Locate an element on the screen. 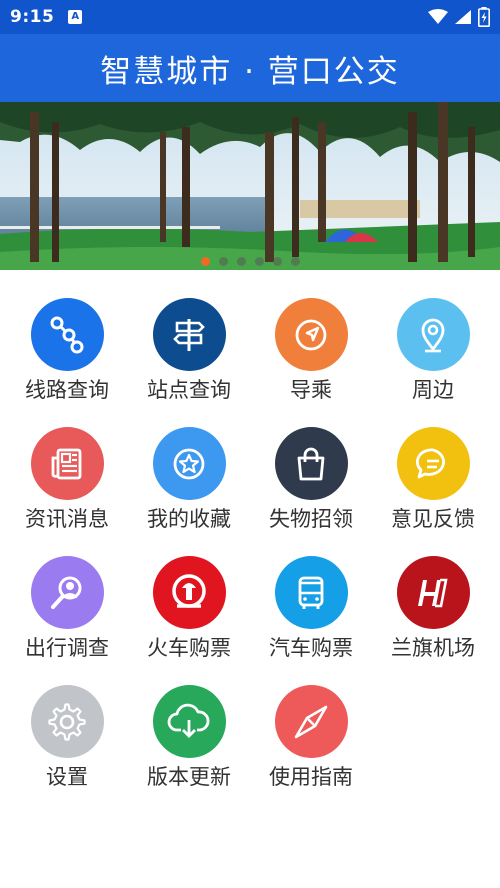 The width and height of the screenshot is (500, 888). menu-item-railway-logo: 火车购票 is located at coordinates (189, 608).